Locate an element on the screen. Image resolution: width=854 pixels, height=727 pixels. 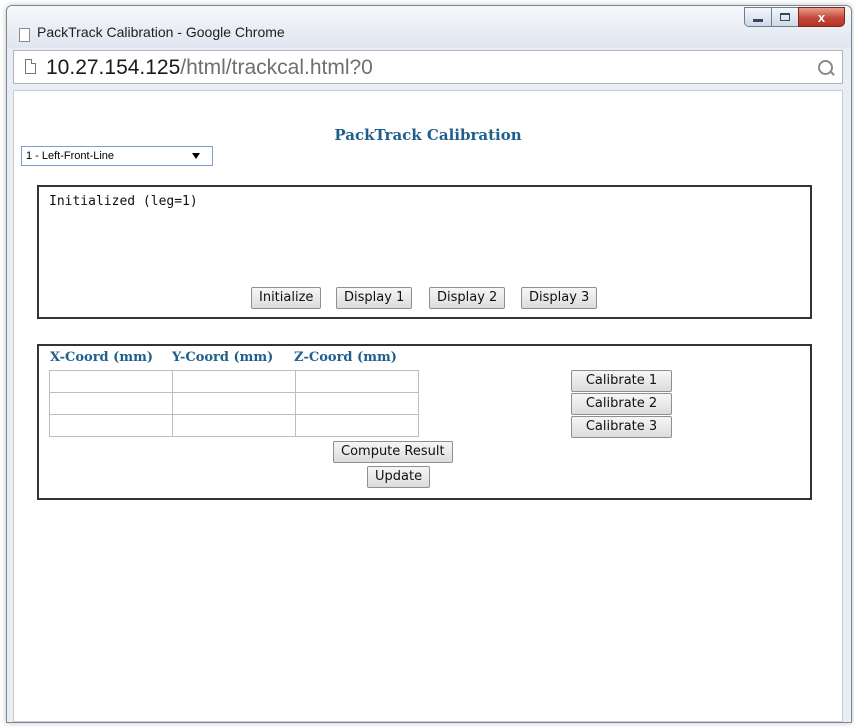
z-coord-header: Z-Coord (mm) is located at coordinates (345, 357).